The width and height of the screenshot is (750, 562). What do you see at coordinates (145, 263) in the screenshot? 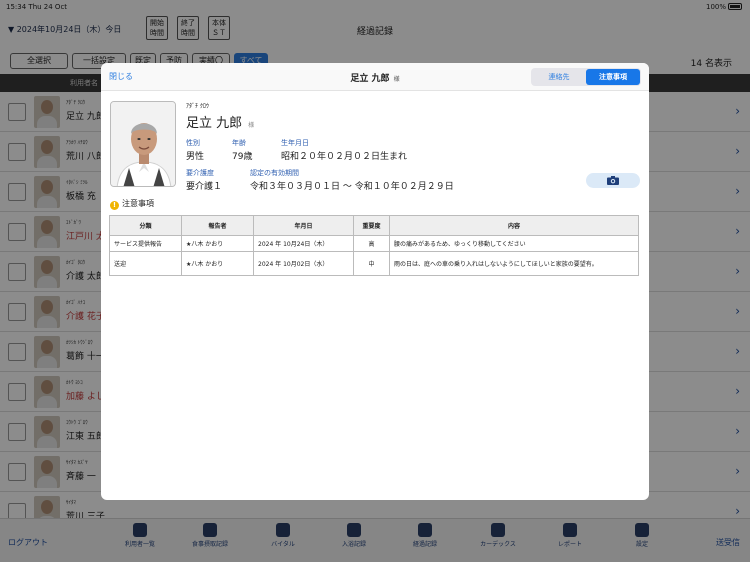
I see `cell-category: 送迎` at bounding box center [145, 263].